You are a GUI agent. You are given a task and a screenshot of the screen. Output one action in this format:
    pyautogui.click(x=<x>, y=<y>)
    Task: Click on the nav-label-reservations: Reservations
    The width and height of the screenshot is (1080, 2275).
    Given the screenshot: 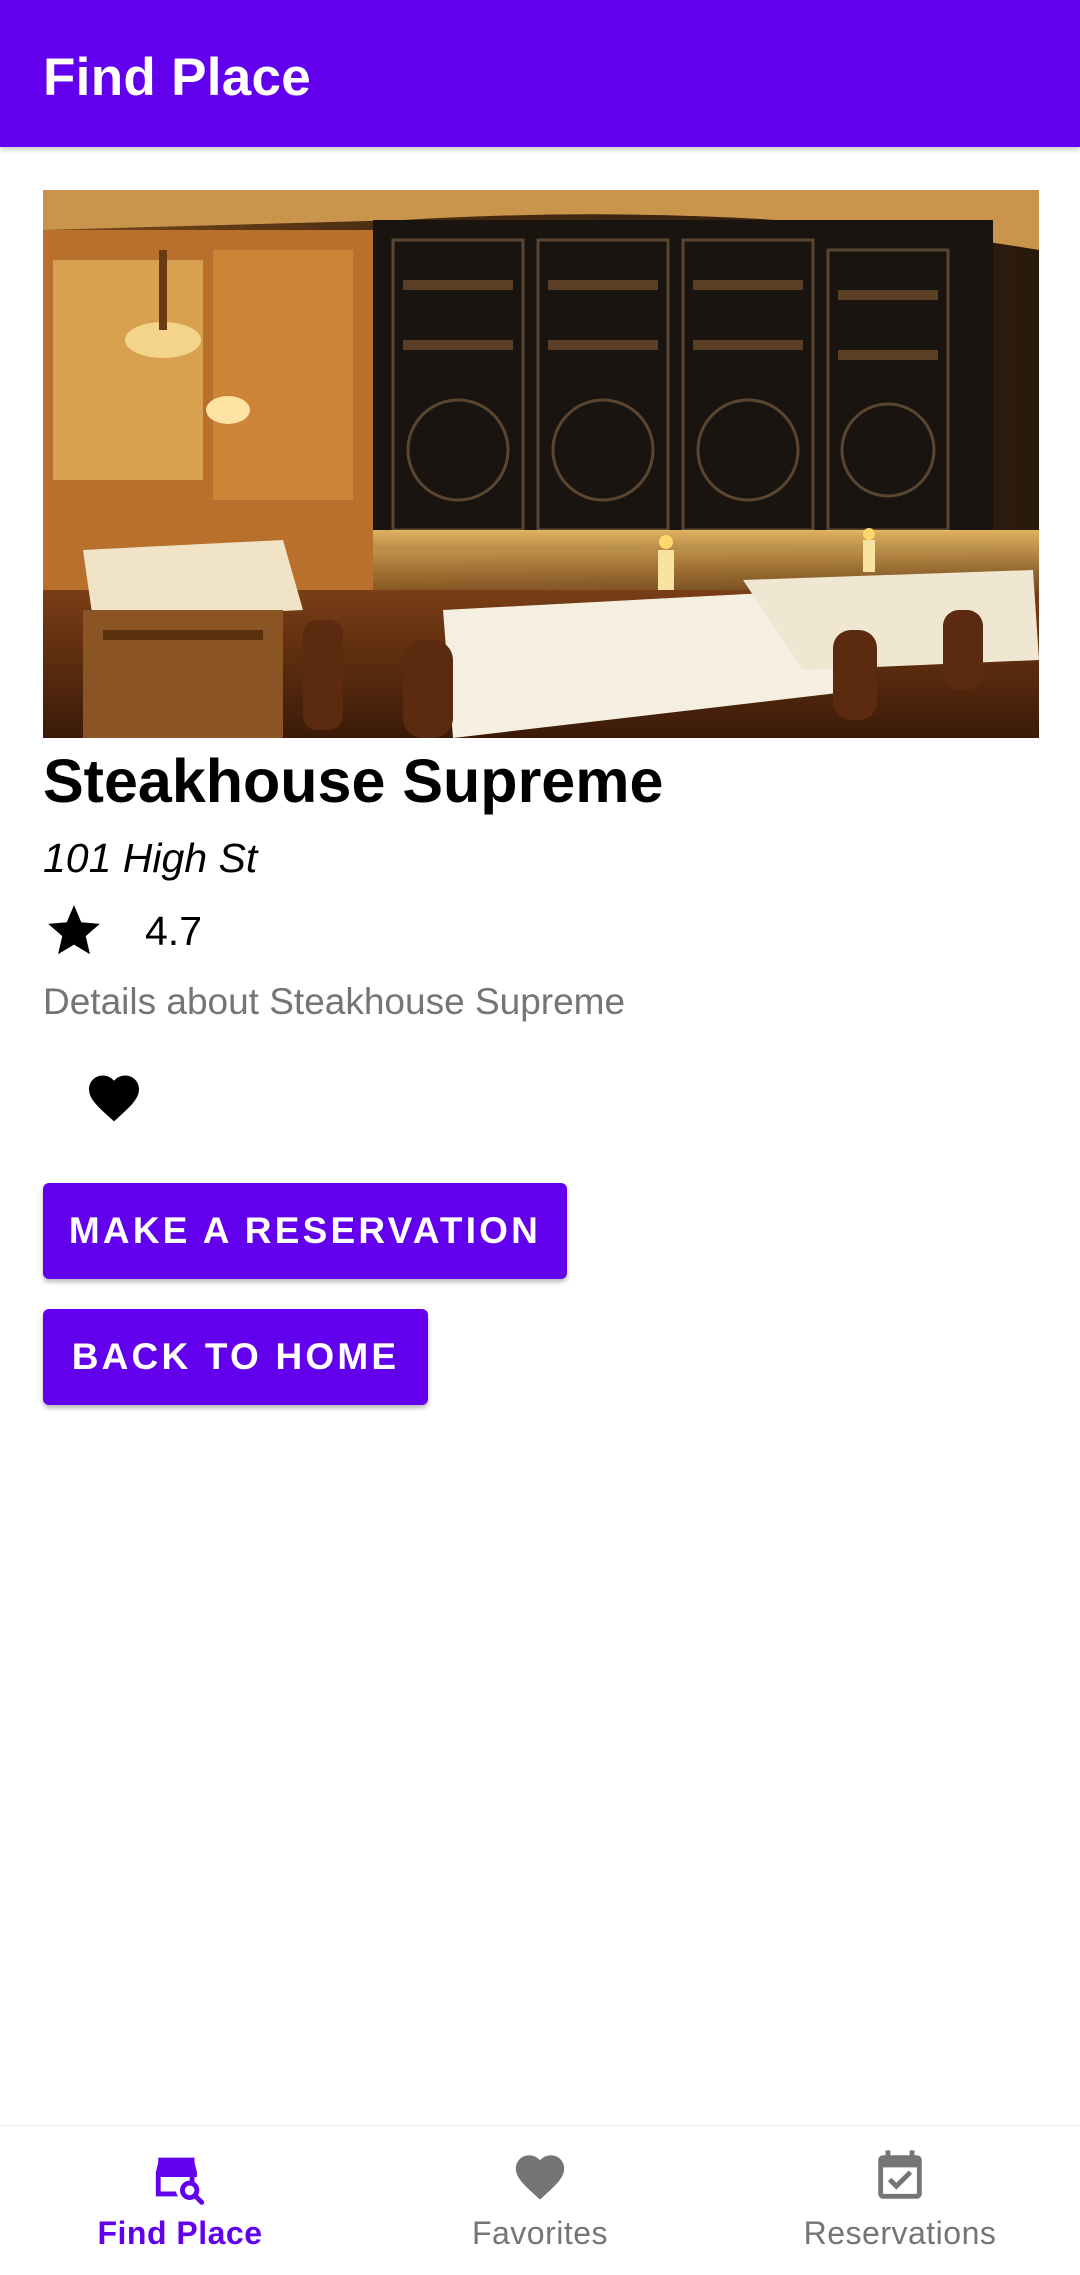 What is the action you would take?
    pyautogui.click(x=900, y=2233)
    